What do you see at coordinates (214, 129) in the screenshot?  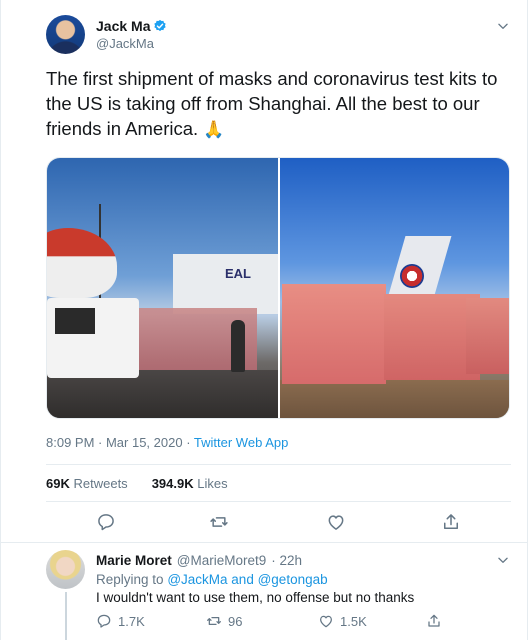 I see `folded-hands-emoji: 🙏` at bounding box center [214, 129].